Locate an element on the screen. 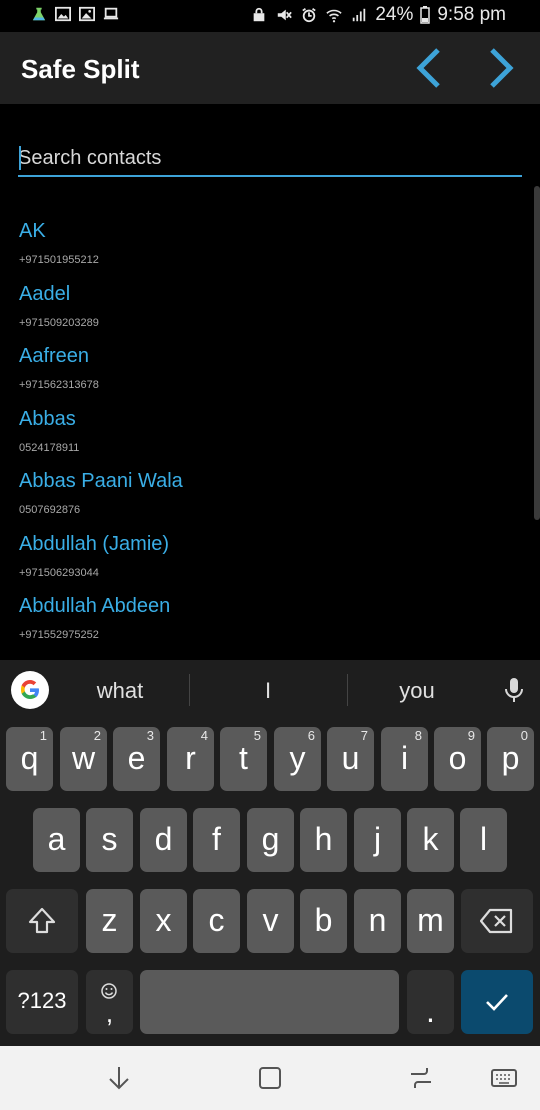  key-label: y is located at coordinates (297, 758).